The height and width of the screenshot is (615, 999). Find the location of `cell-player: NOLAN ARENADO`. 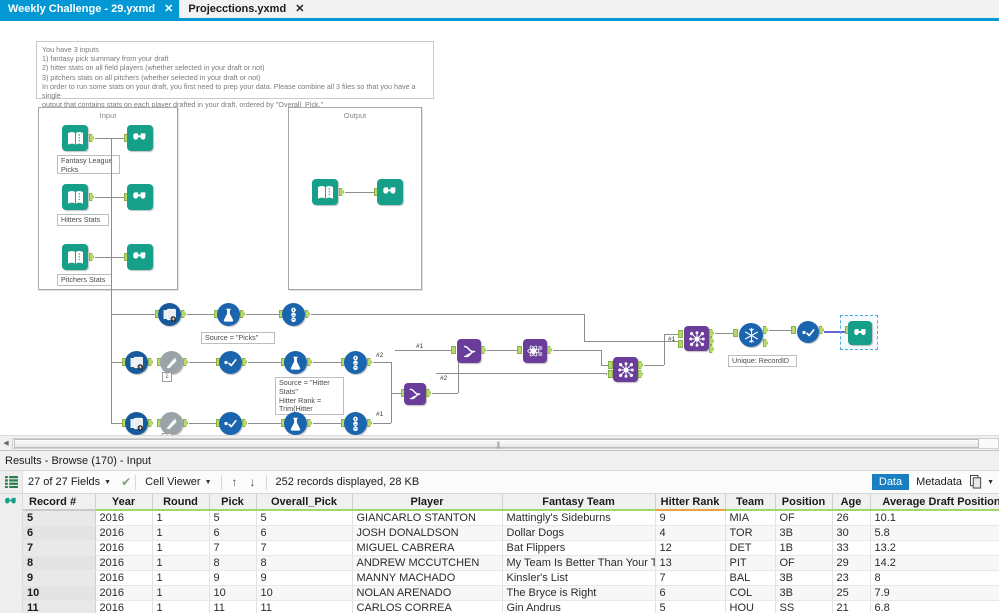

cell-player: NOLAN ARENADO is located at coordinates (427, 593).